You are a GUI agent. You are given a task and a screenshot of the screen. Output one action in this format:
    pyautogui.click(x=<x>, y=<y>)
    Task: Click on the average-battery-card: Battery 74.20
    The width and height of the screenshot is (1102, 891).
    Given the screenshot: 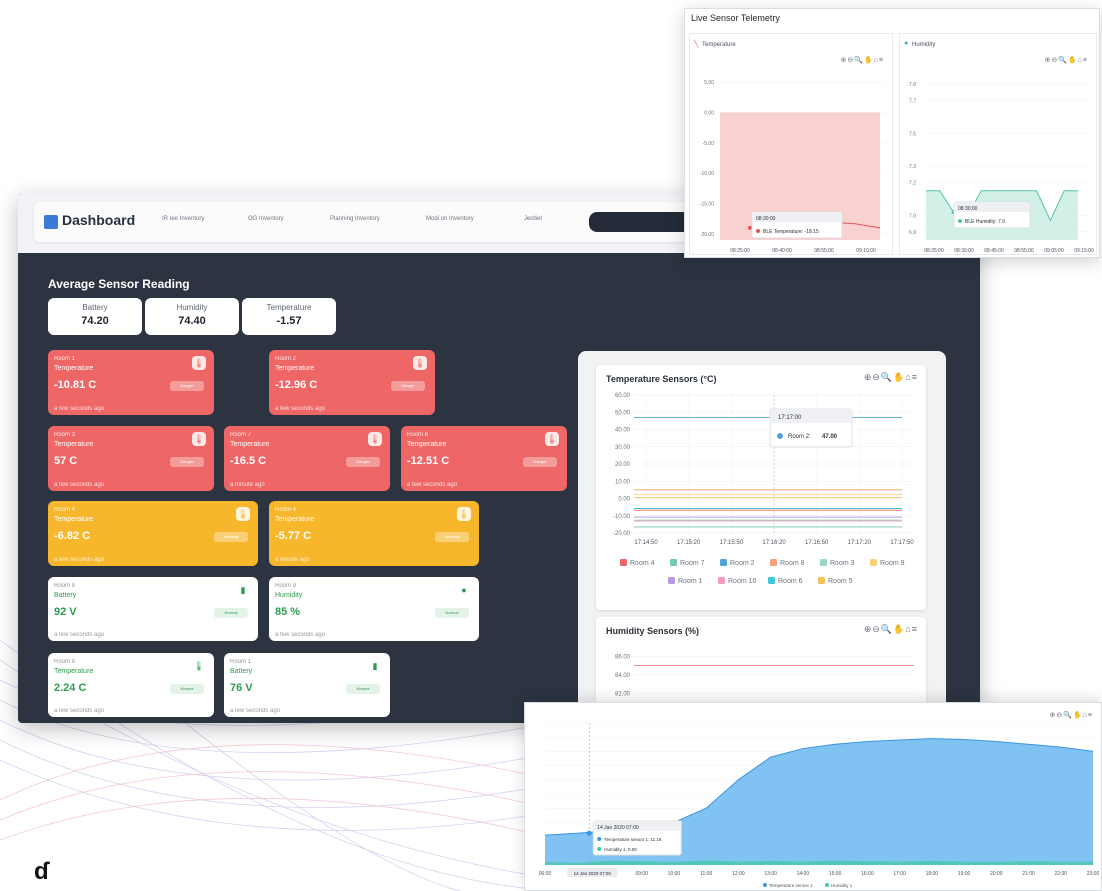 What is the action you would take?
    pyautogui.click(x=95, y=316)
    